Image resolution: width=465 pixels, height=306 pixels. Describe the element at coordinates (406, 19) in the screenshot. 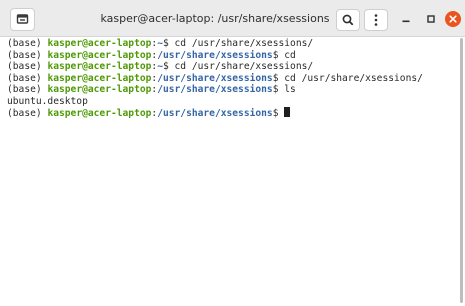

I see `minimize-button` at that location.